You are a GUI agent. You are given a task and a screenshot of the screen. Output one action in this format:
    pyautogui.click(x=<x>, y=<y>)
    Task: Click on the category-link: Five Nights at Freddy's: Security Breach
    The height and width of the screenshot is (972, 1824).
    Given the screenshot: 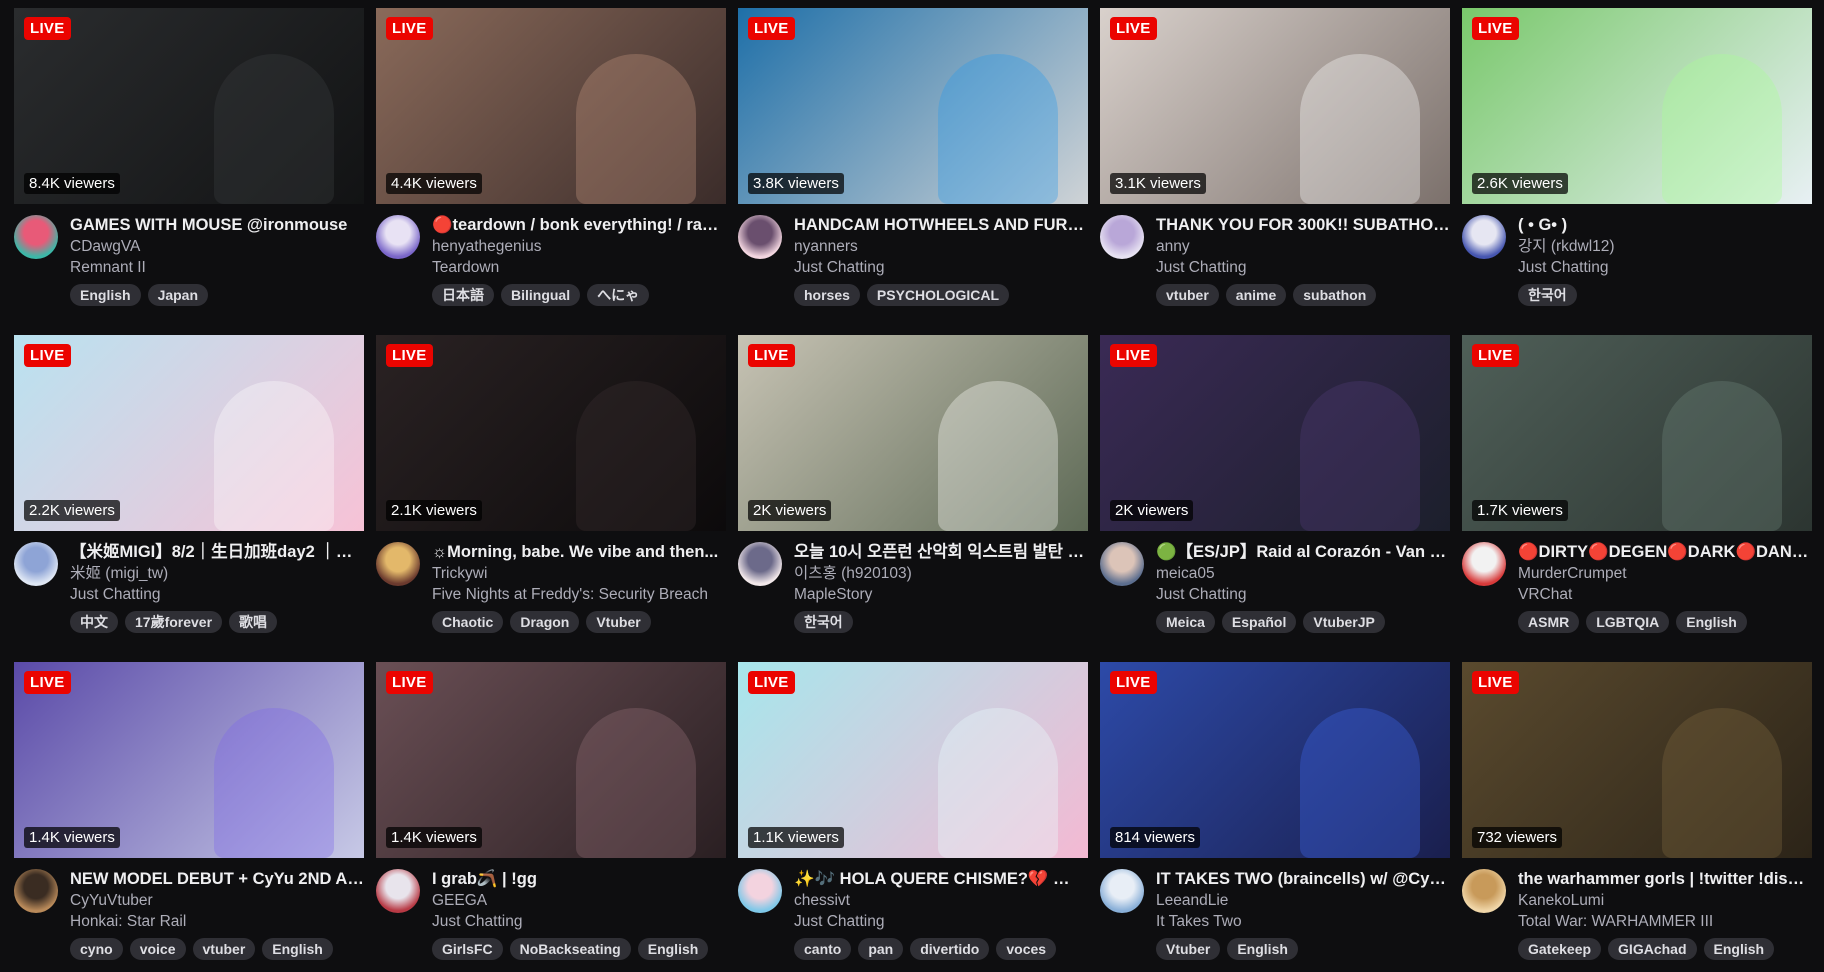 What is the action you would take?
    pyautogui.click(x=579, y=594)
    